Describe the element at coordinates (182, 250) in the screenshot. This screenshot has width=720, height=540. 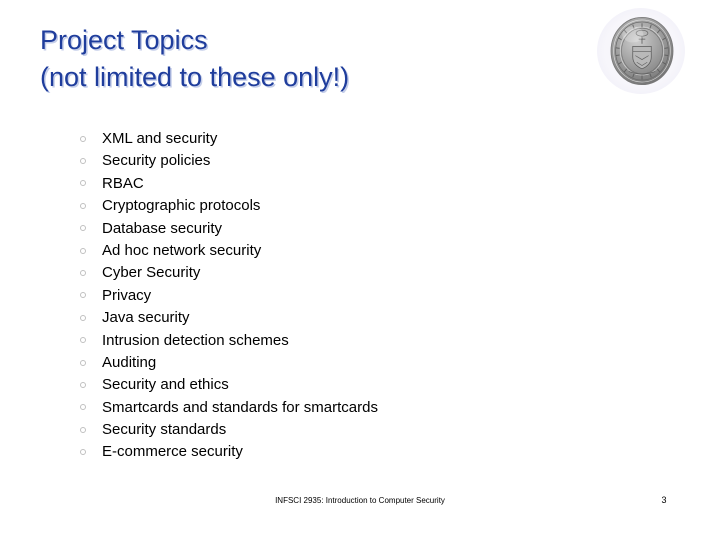
I see `list-item-label: Ad hoc network security` at that location.